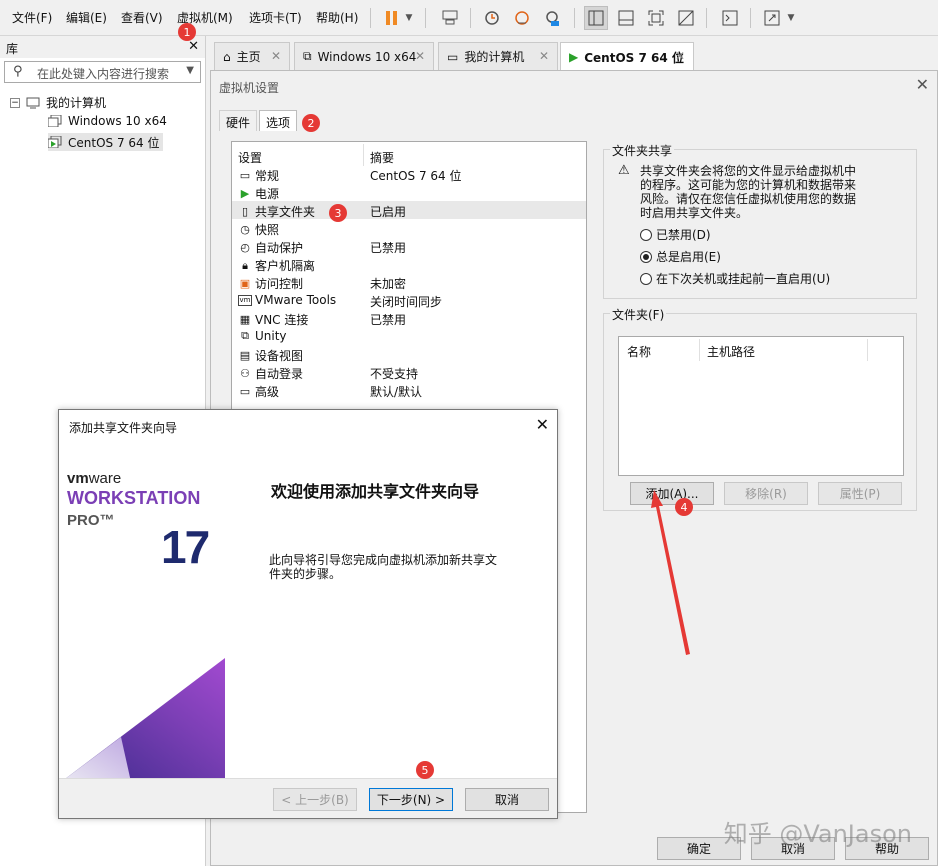 This screenshot has width=938, height=866. What do you see at coordinates (409, 354) in the screenshot?
I see `settings-row-device-view: ▤ 设备视图` at bounding box center [409, 354].